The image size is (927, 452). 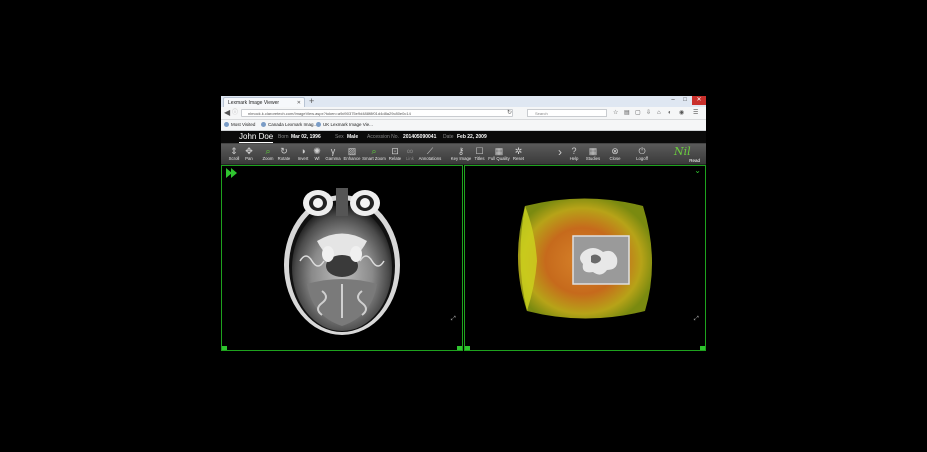 What do you see at coordinates (699, 100) in the screenshot?
I see `window-close-icon: ✕` at bounding box center [699, 100].